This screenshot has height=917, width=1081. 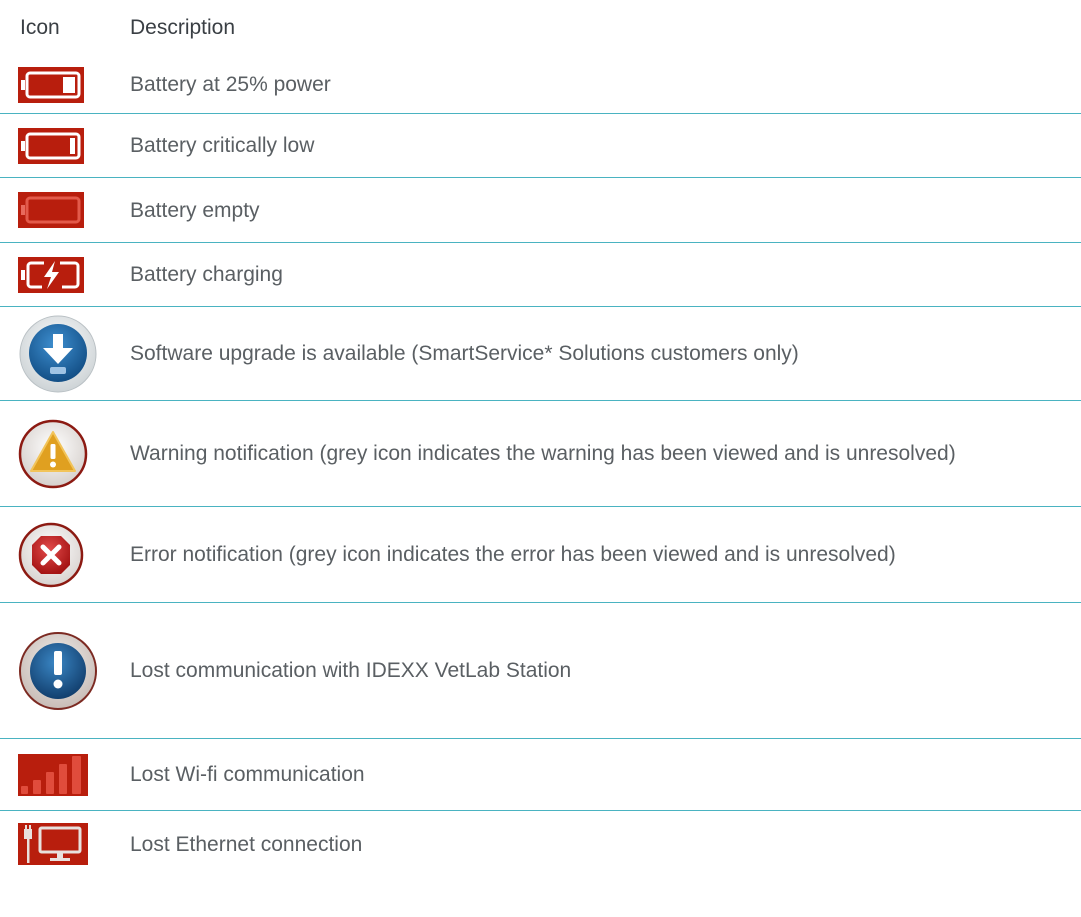 I want to click on table-header: Icon Description, so click(x=540, y=28).